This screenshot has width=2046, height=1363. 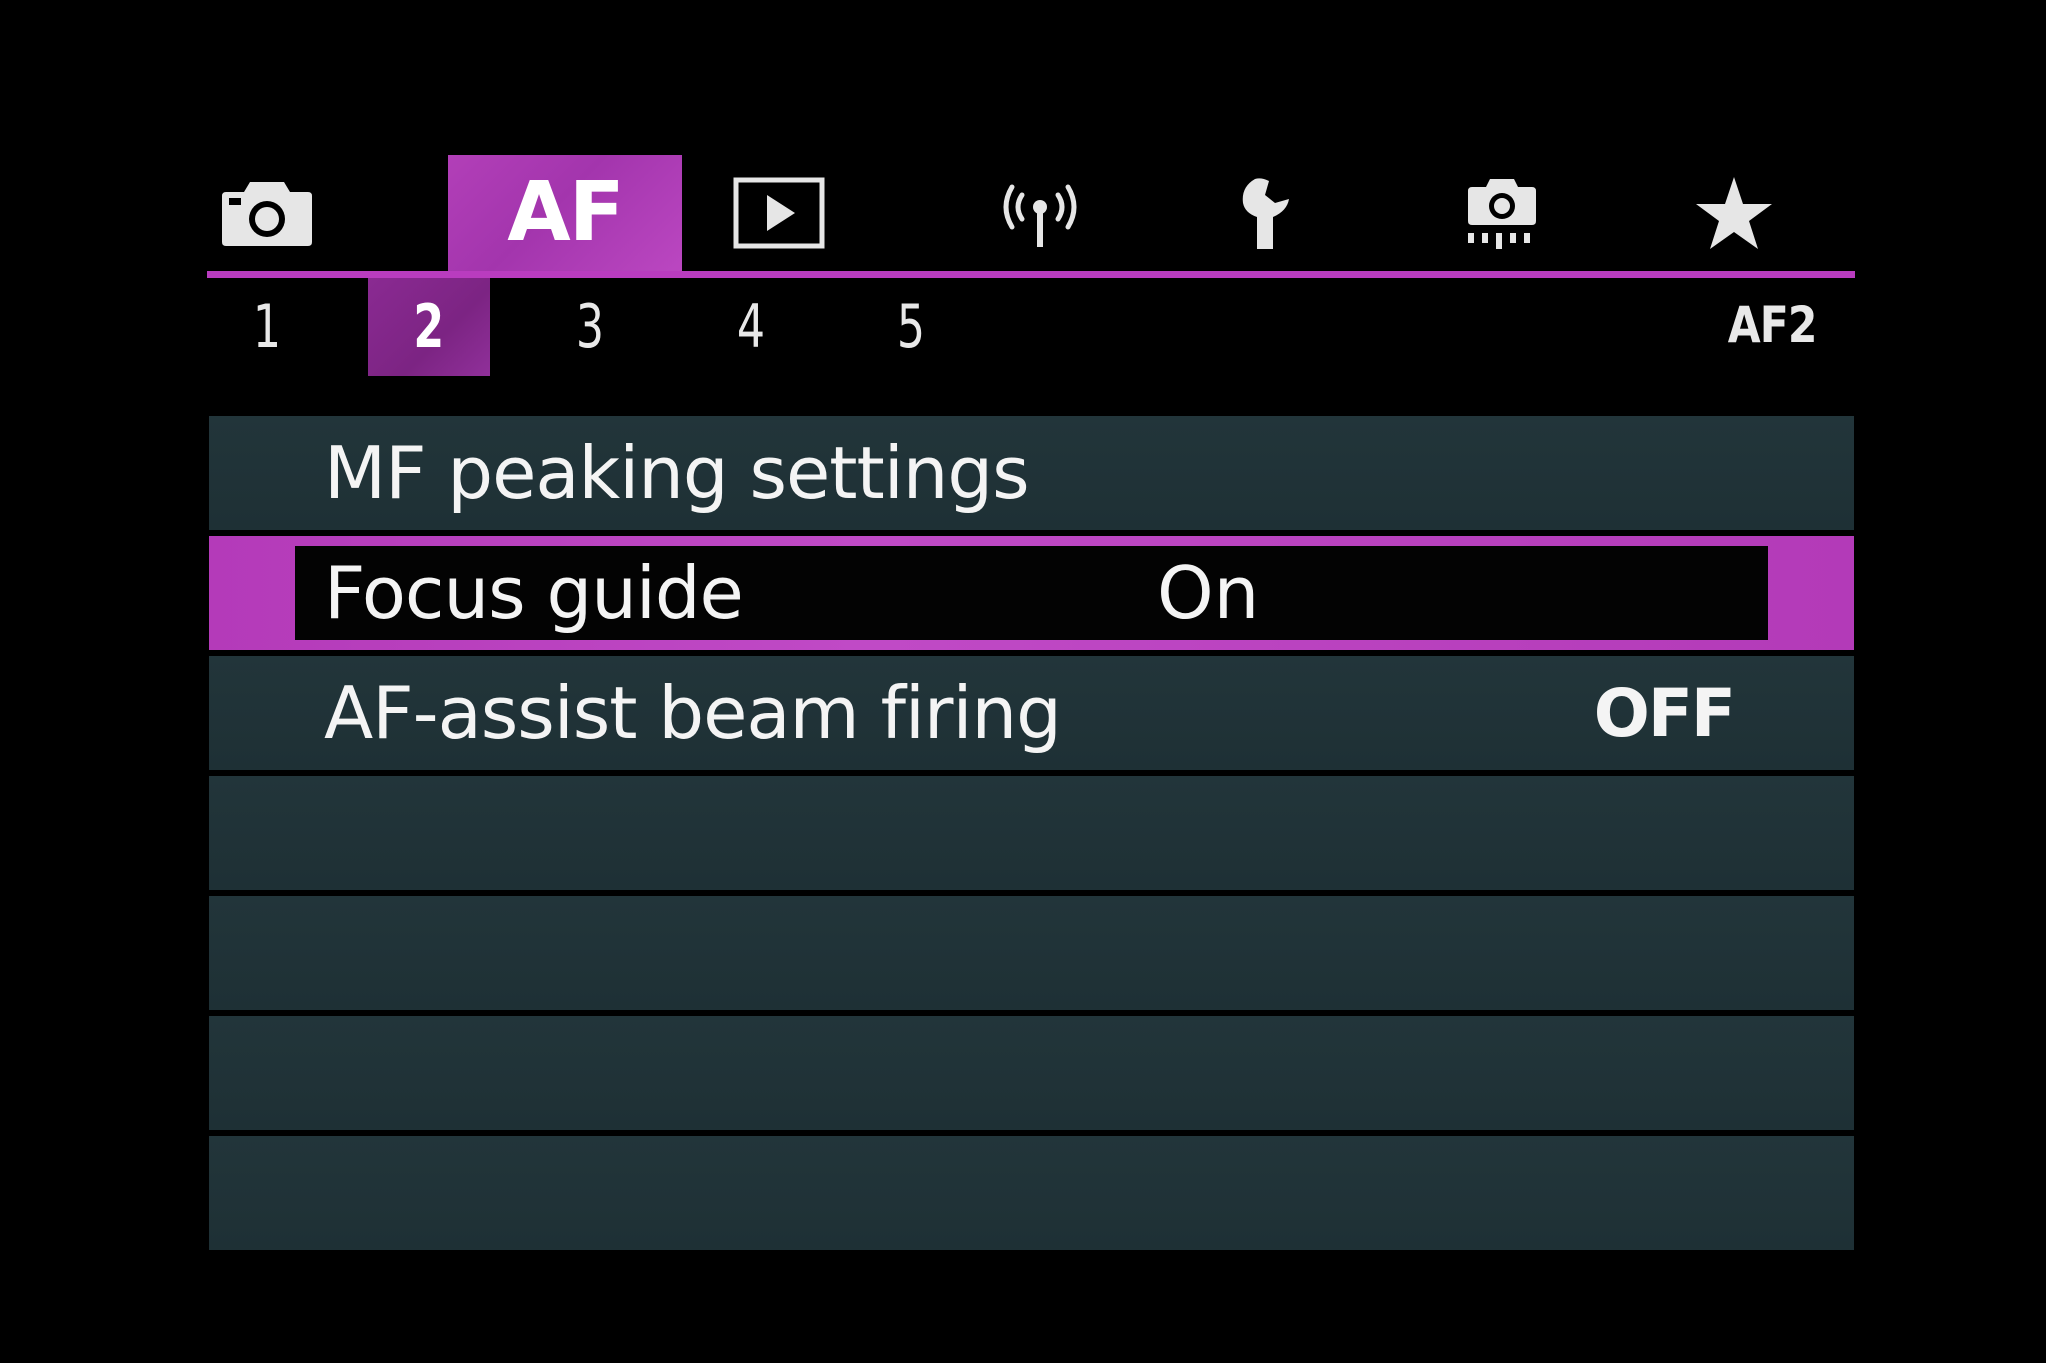 I want to click on tab-playback, so click(x=779, y=213).